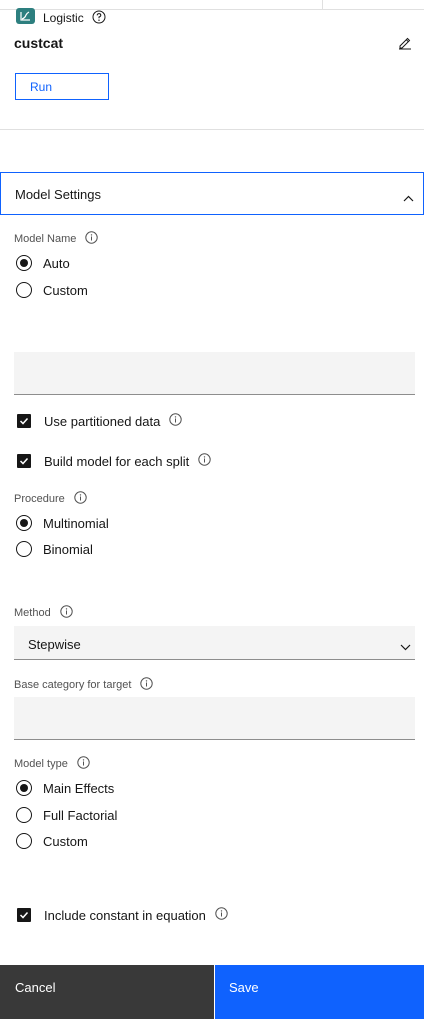  Describe the element at coordinates (405, 45) in the screenshot. I see `edit-icon` at that location.